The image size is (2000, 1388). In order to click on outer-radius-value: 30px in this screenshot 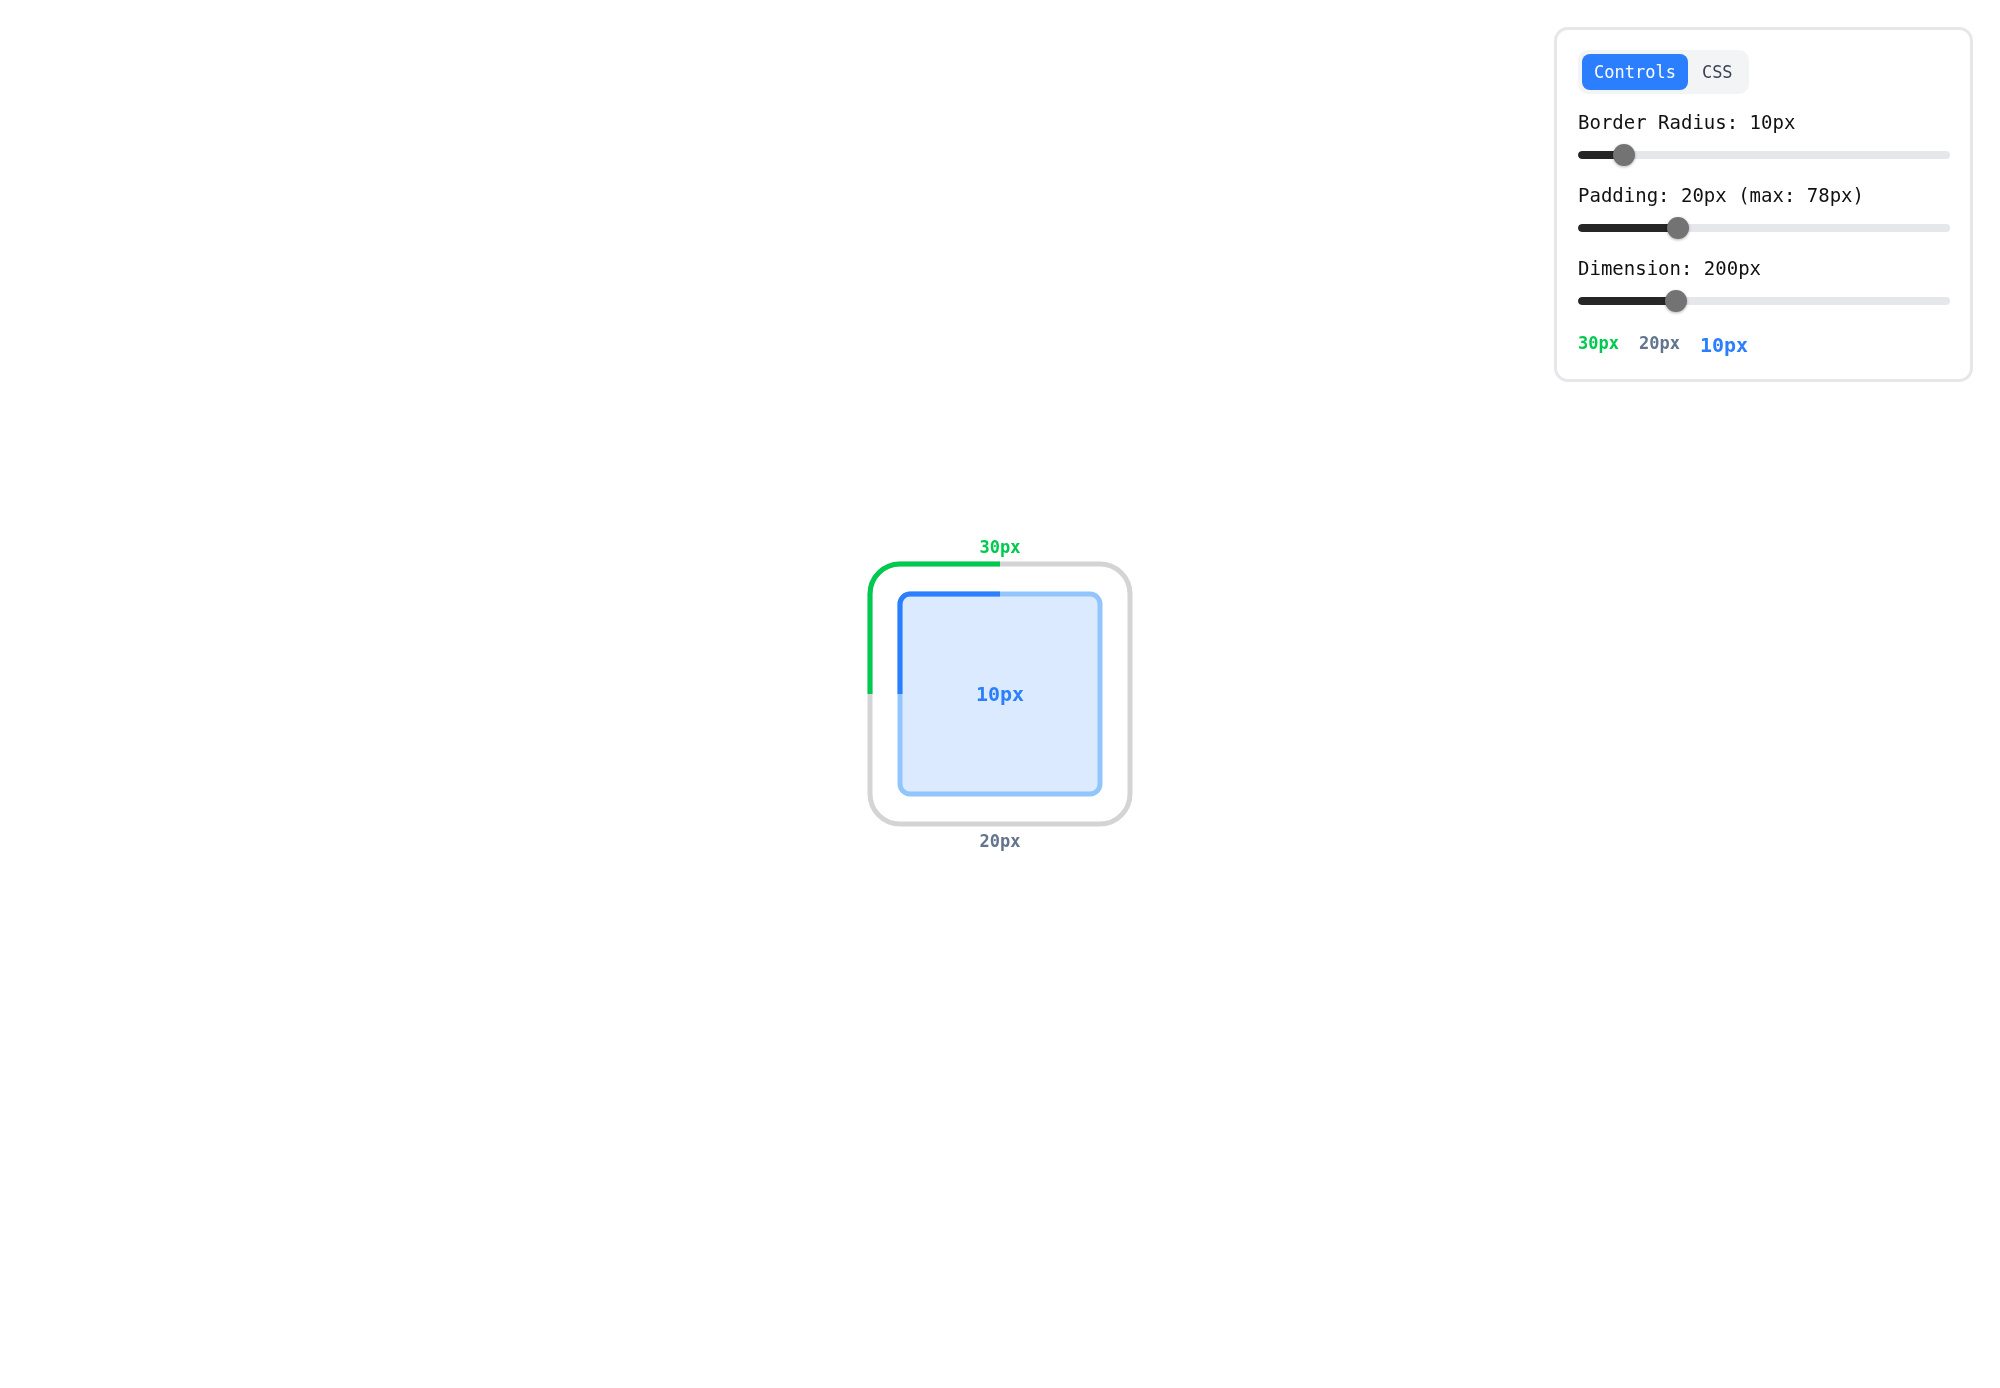, I will do `click(1598, 343)`.